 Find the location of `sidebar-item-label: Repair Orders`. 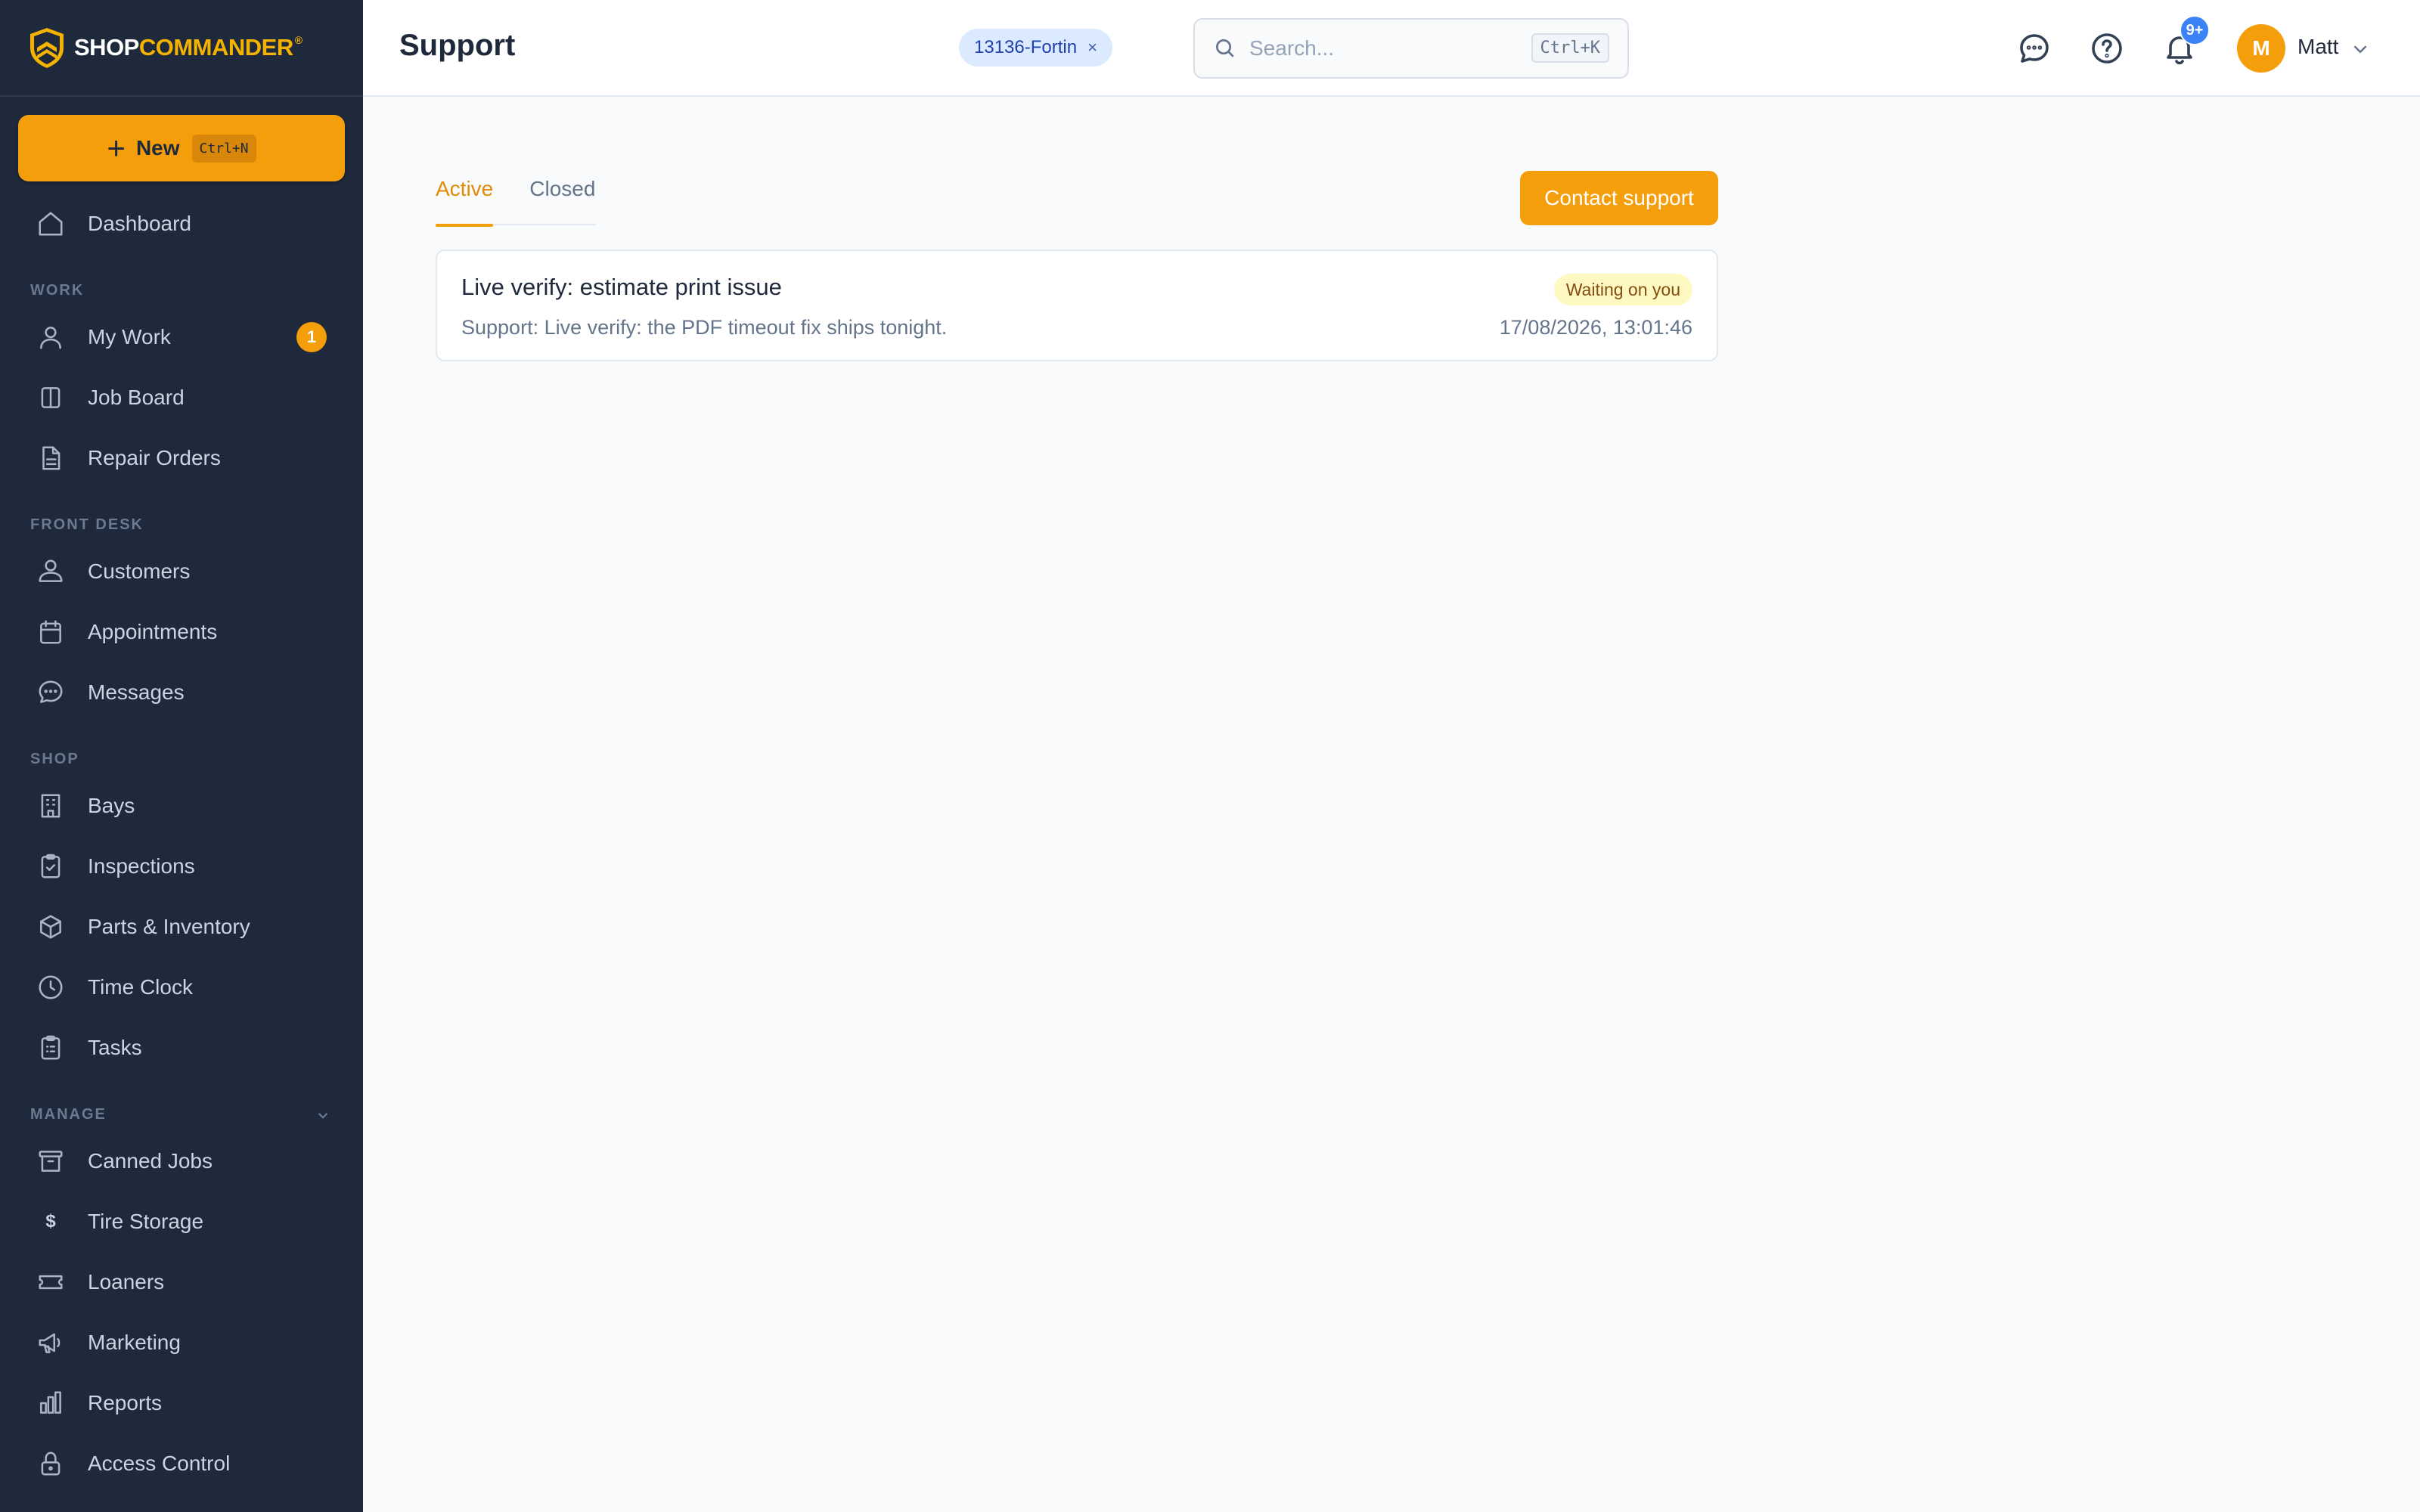

sidebar-item-label: Repair Orders is located at coordinates (154, 457).